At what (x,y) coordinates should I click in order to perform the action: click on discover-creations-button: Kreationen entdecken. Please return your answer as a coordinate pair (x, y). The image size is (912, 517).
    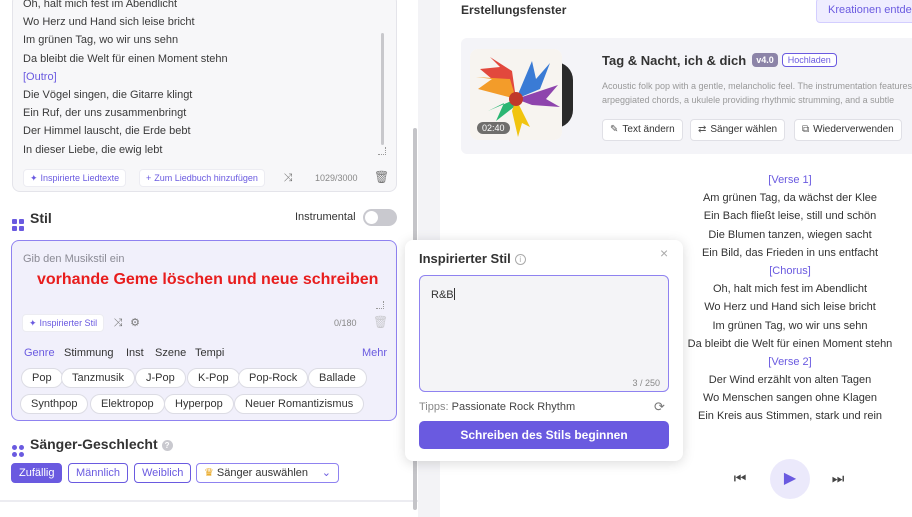
    Looking at the image, I should click on (864, 11).